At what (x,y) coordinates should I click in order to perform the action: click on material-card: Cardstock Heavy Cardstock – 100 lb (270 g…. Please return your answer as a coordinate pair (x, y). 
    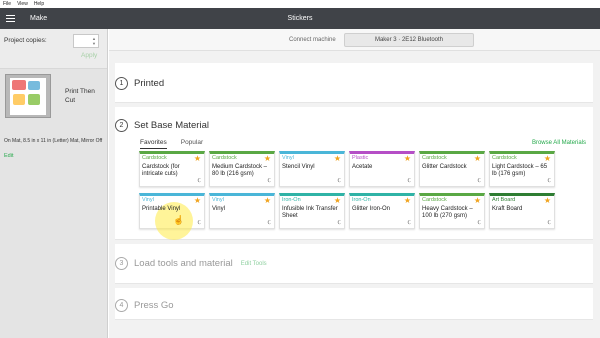
    Looking at the image, I should click on (452, 211).